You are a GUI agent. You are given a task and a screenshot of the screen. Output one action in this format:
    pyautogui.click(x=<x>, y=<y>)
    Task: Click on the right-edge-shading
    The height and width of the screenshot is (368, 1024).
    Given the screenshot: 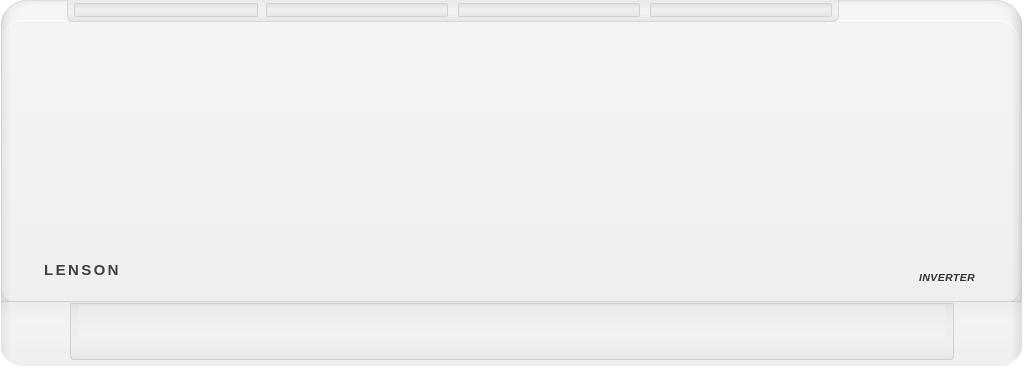 What is the action you would take?
    pyautogui.click(x=1016, y=185)
    